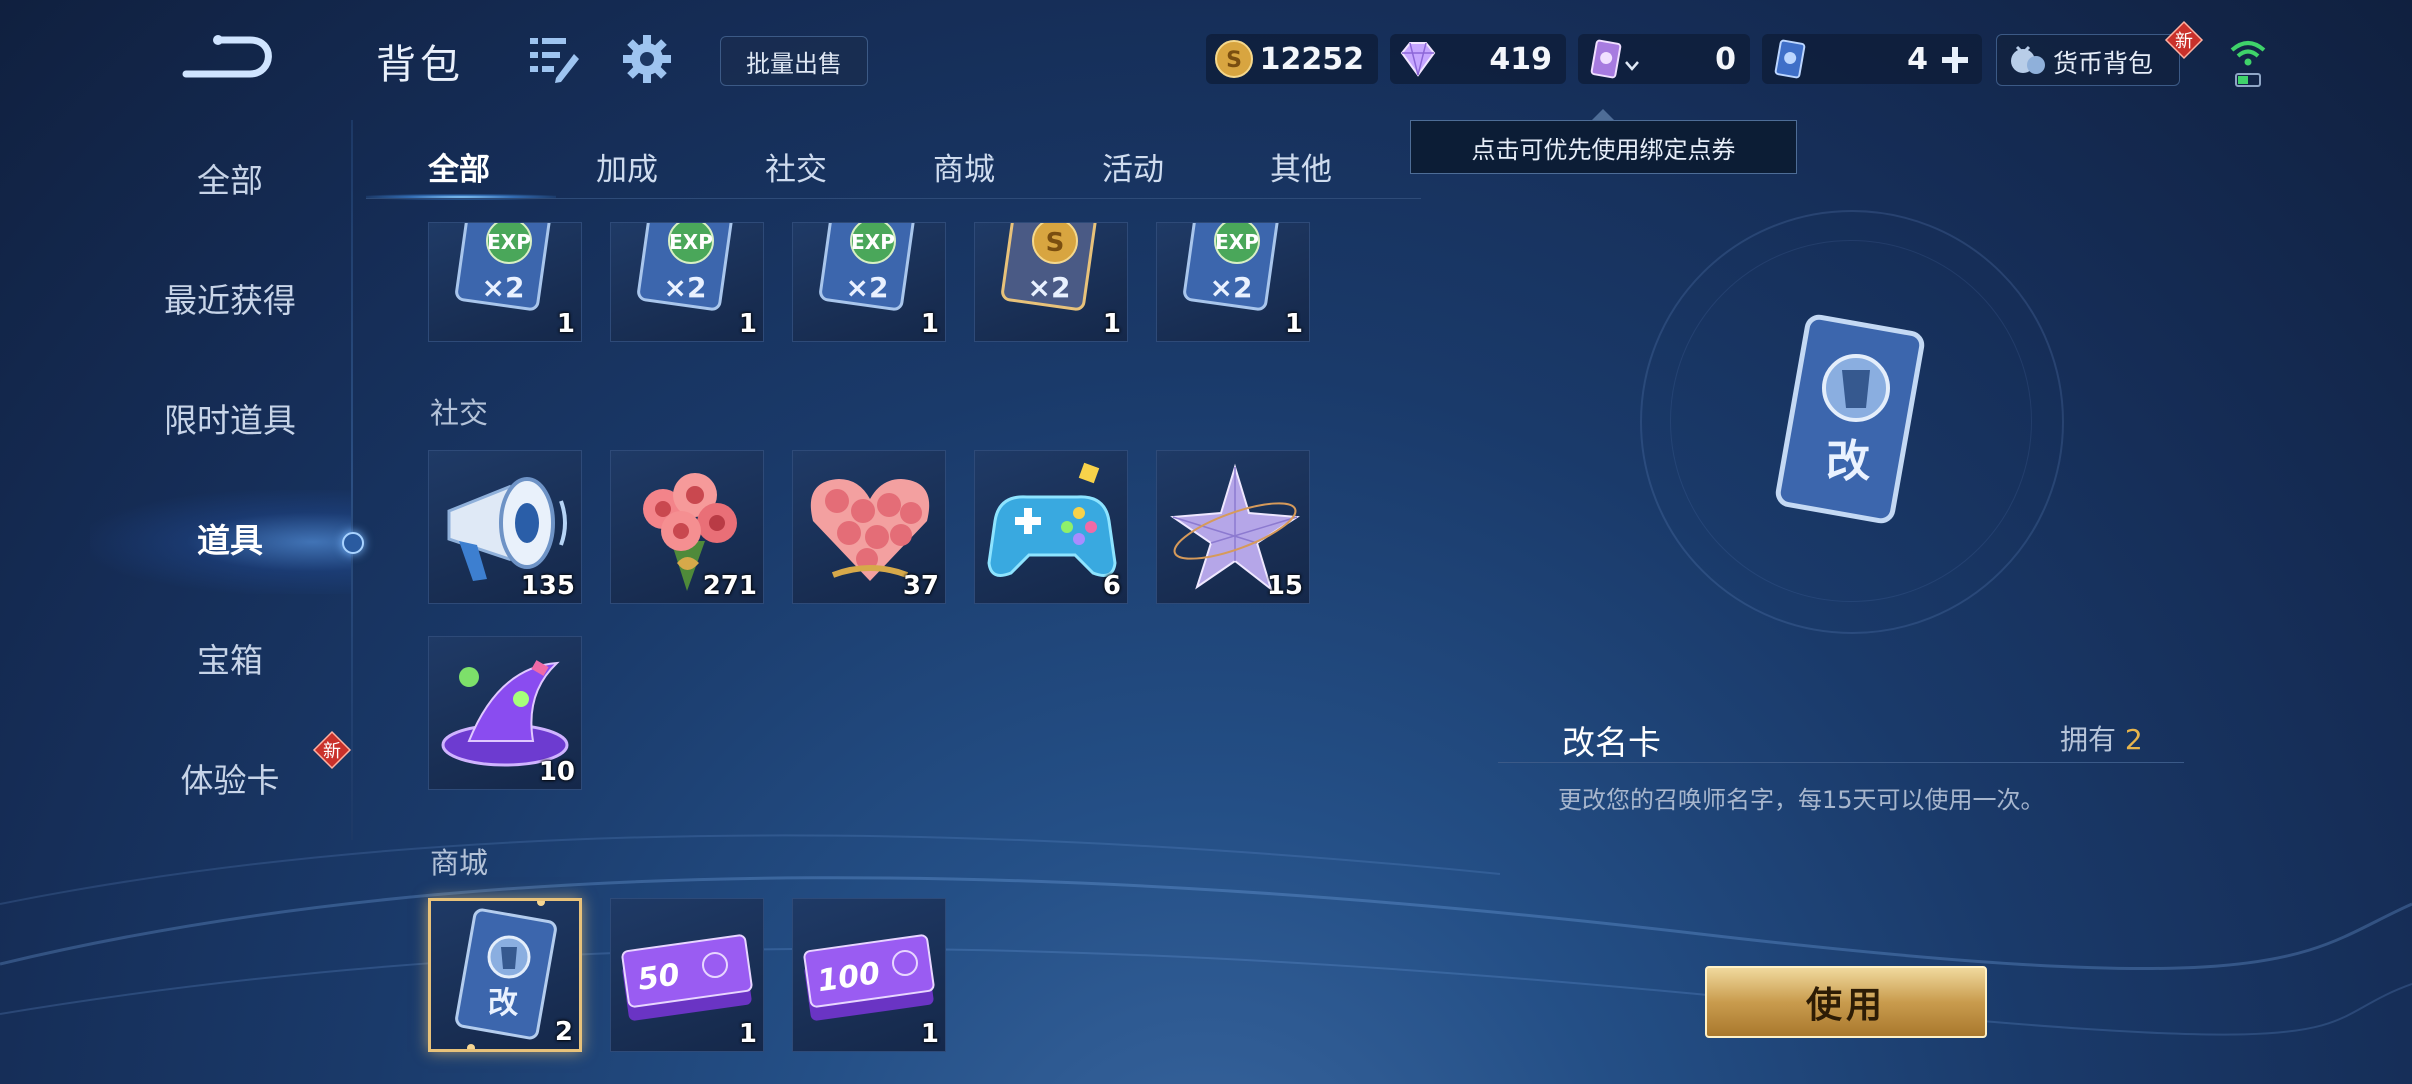 Image resolution: width=2412 pixels, height=1084 pixels. I want to click on tab-event: 活动, so click(1133, 166).